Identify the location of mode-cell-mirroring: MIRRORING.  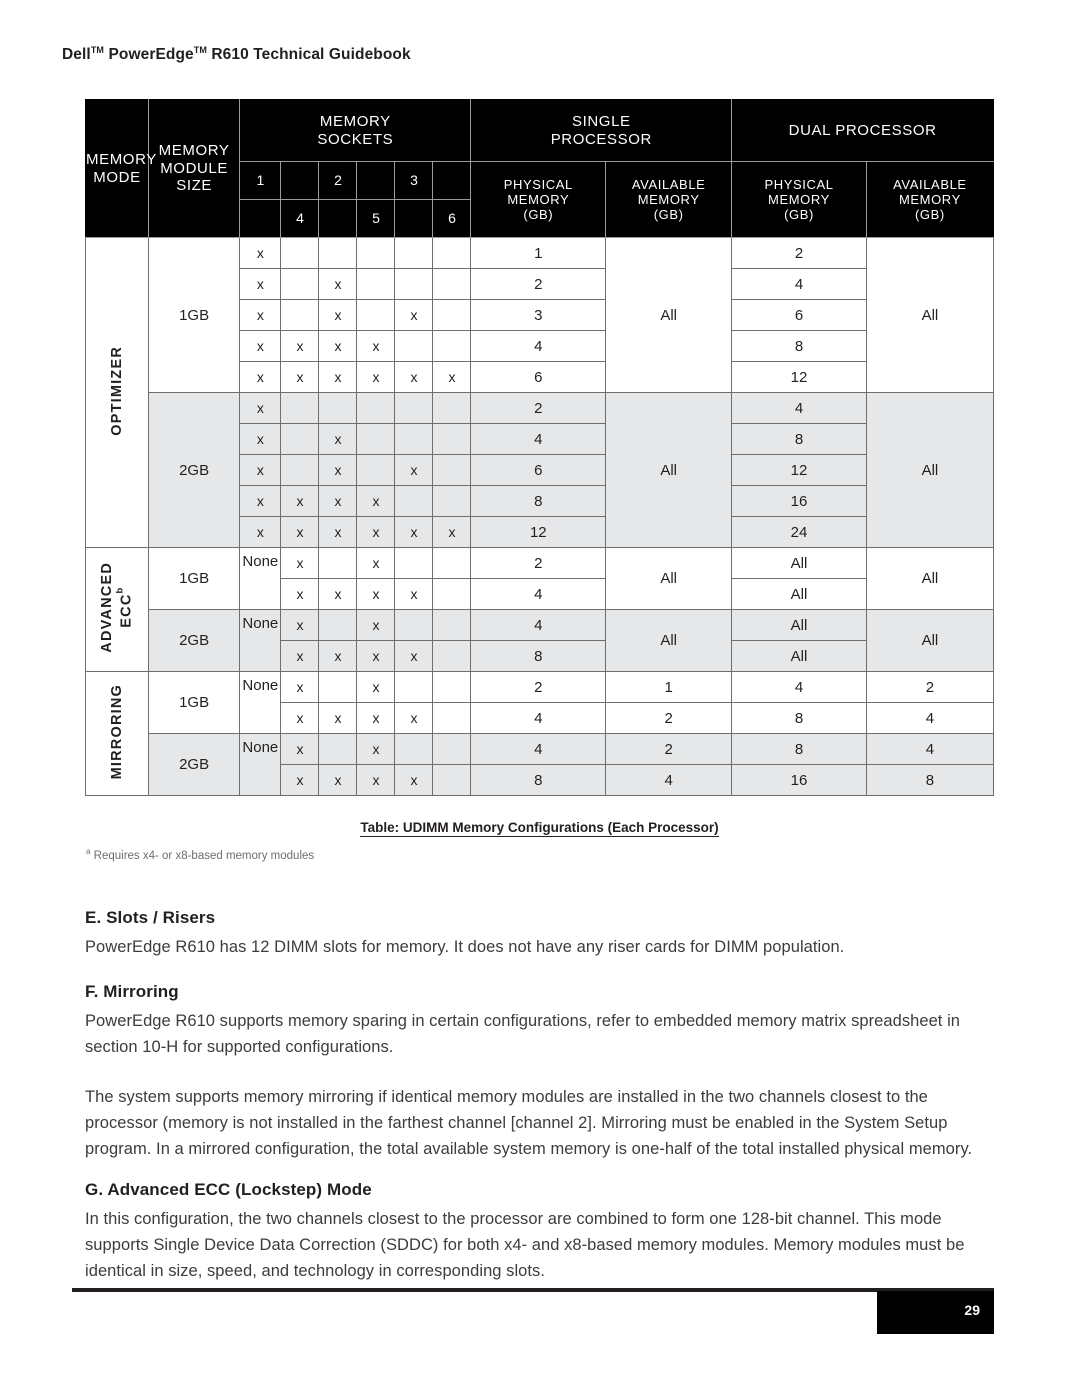
(117, 733).